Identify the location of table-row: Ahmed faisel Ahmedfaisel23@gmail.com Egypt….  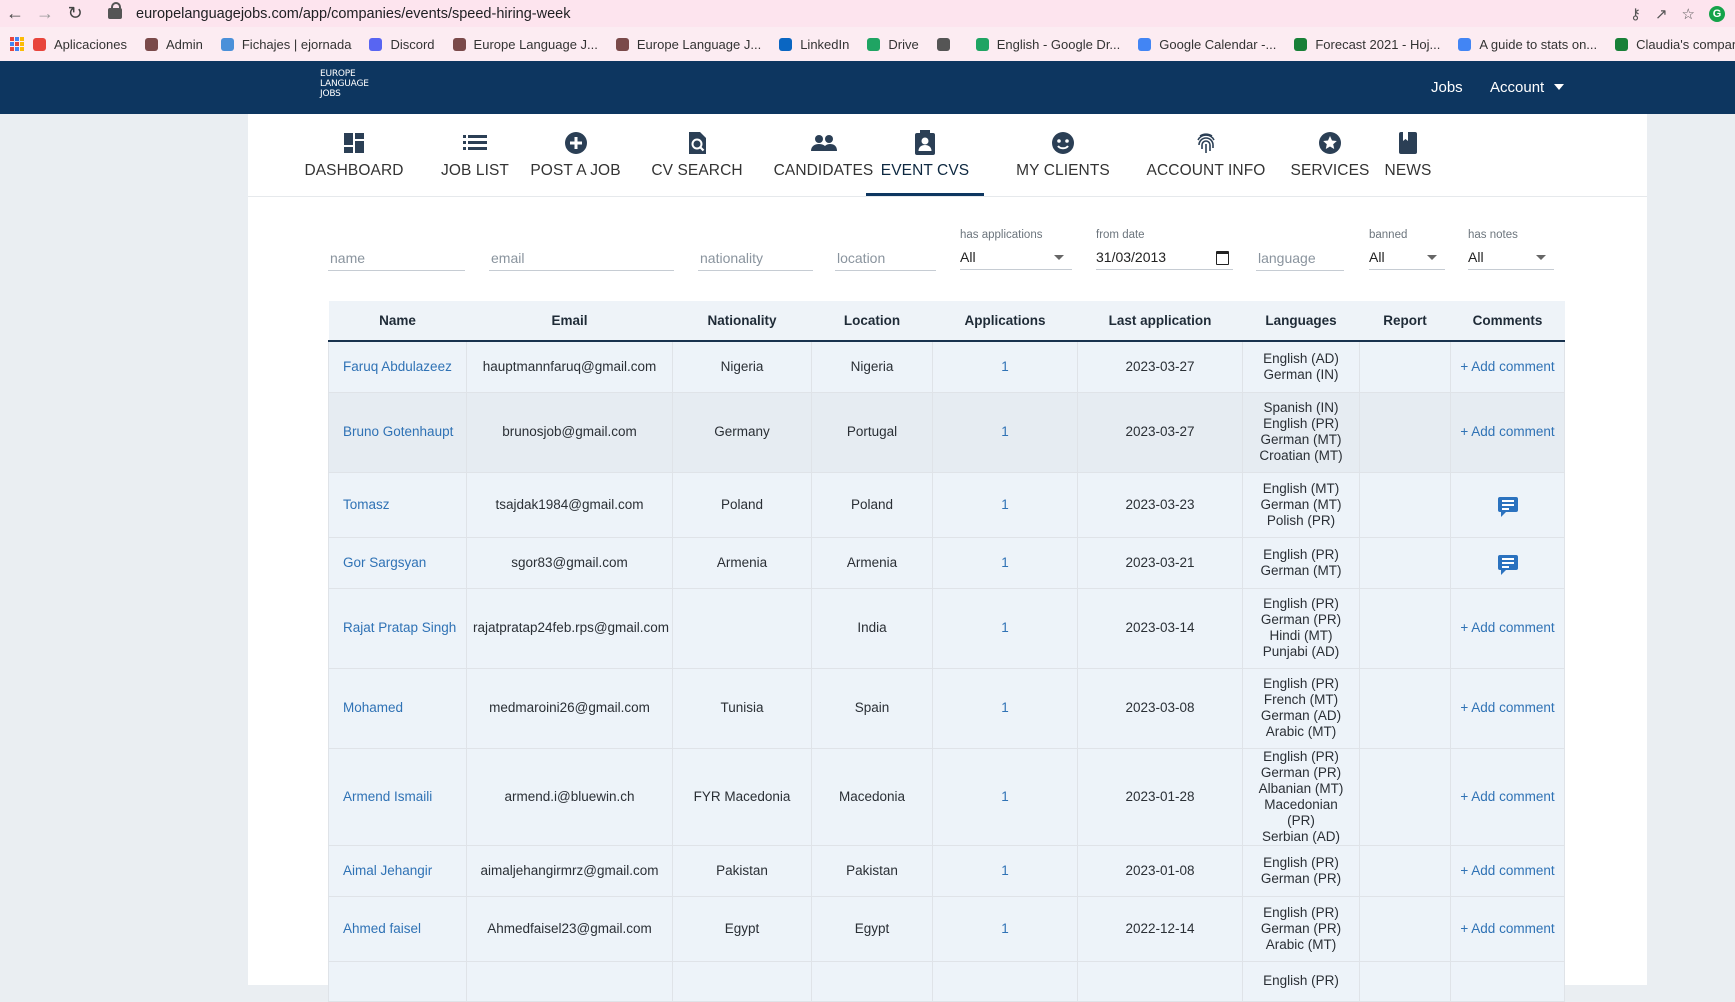
(946, 928).